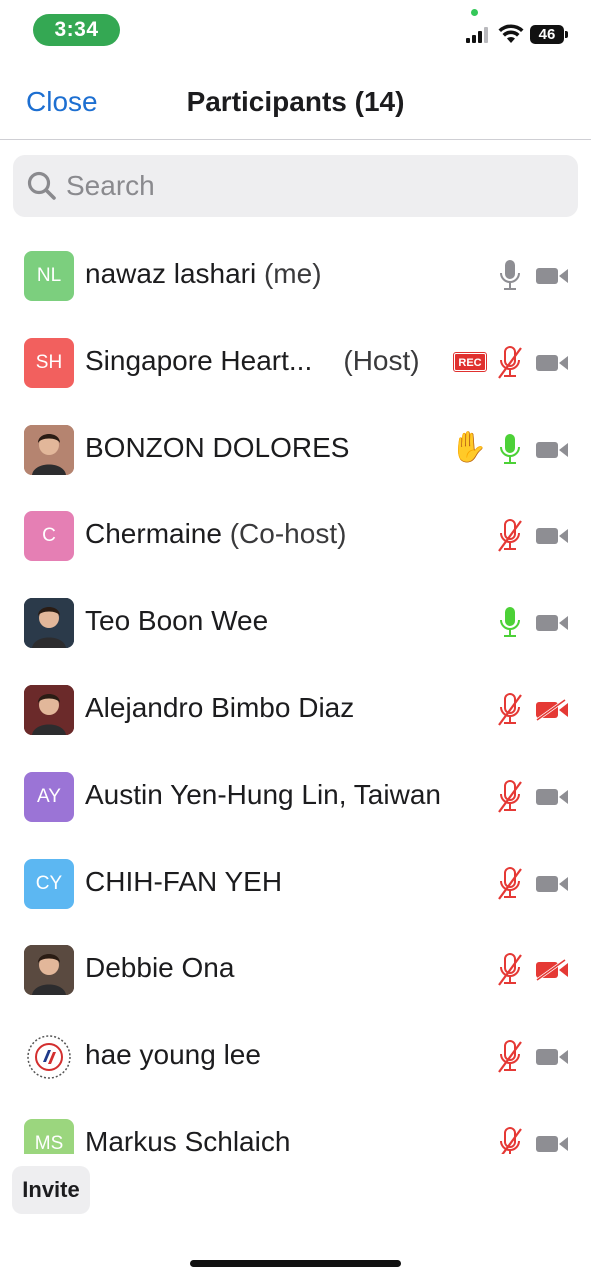 The width and height of the screenshot is (591, 1280). Describe the element at coordinates (295, 622) in the screenshot. I see `participant-row: Teo Boon Wee` at that location.